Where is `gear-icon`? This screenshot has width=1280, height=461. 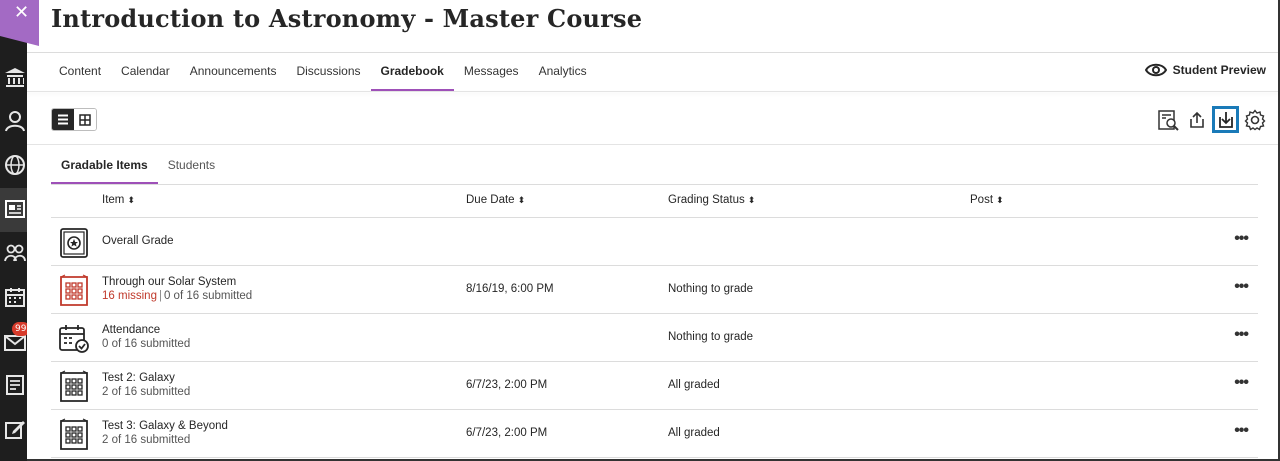 gear-icon is located at coordinates (1254, 119).